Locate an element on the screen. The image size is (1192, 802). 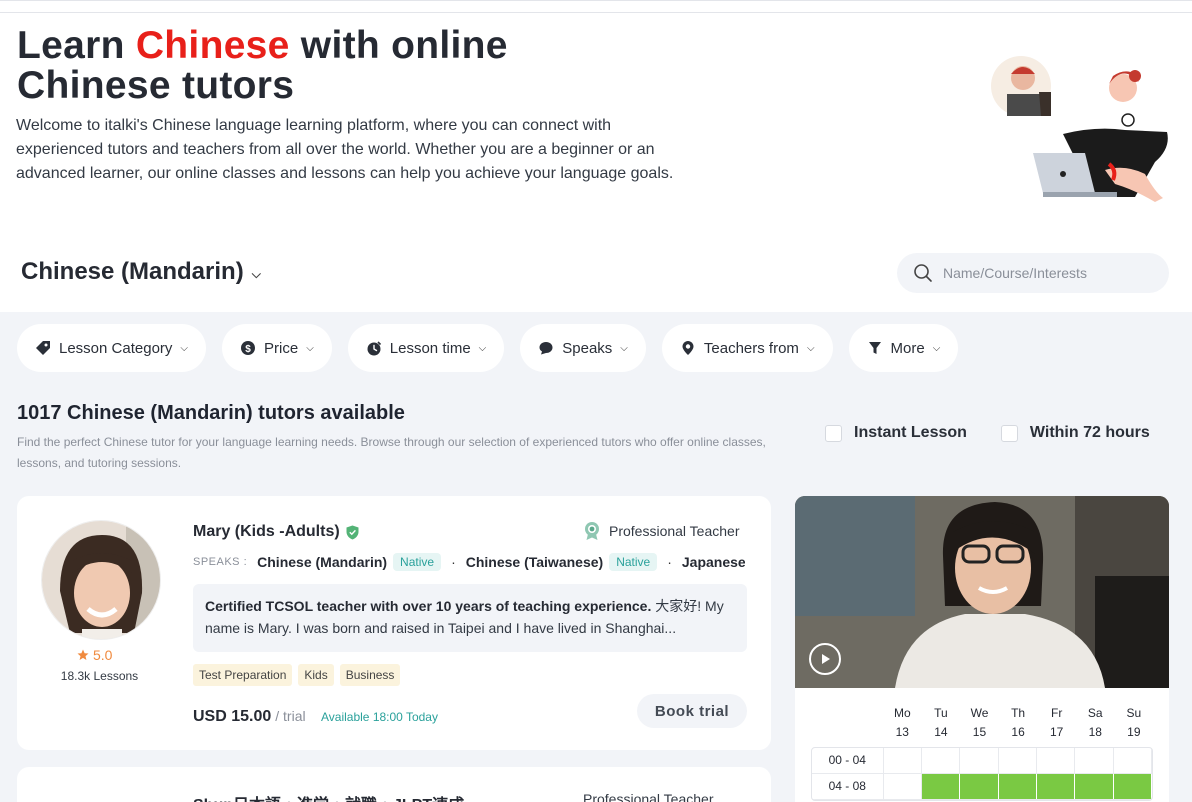
schedule-day: Su 19 is located at coordinates (1134, 722).